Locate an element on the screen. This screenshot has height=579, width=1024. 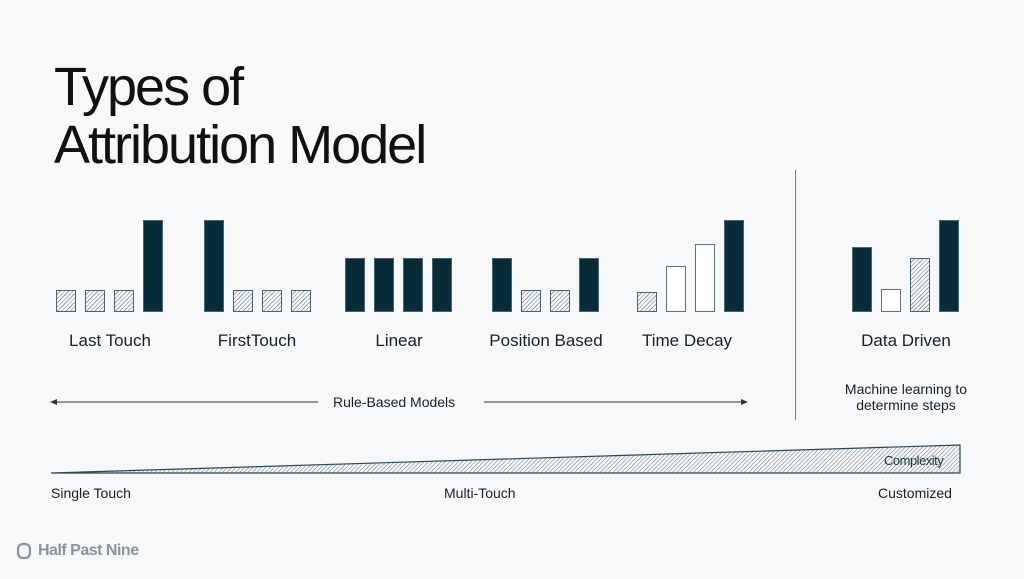
ml-label: Machine learning to determine steps is located at coordinates (906, 397).